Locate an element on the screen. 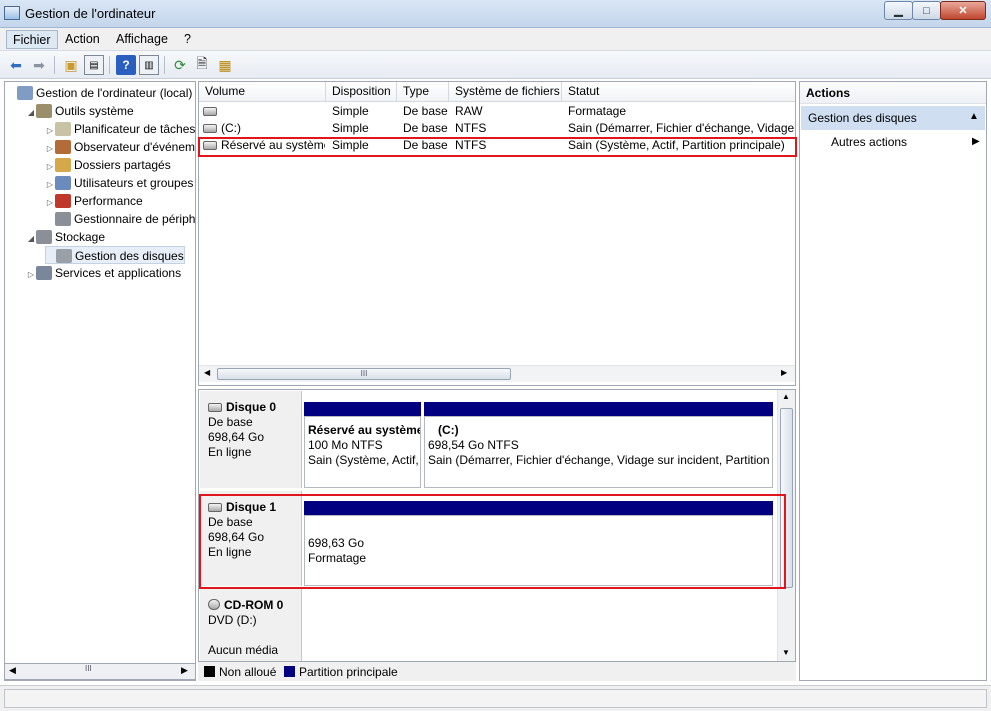  cdrom-icon is located at coordinates (214, 604).